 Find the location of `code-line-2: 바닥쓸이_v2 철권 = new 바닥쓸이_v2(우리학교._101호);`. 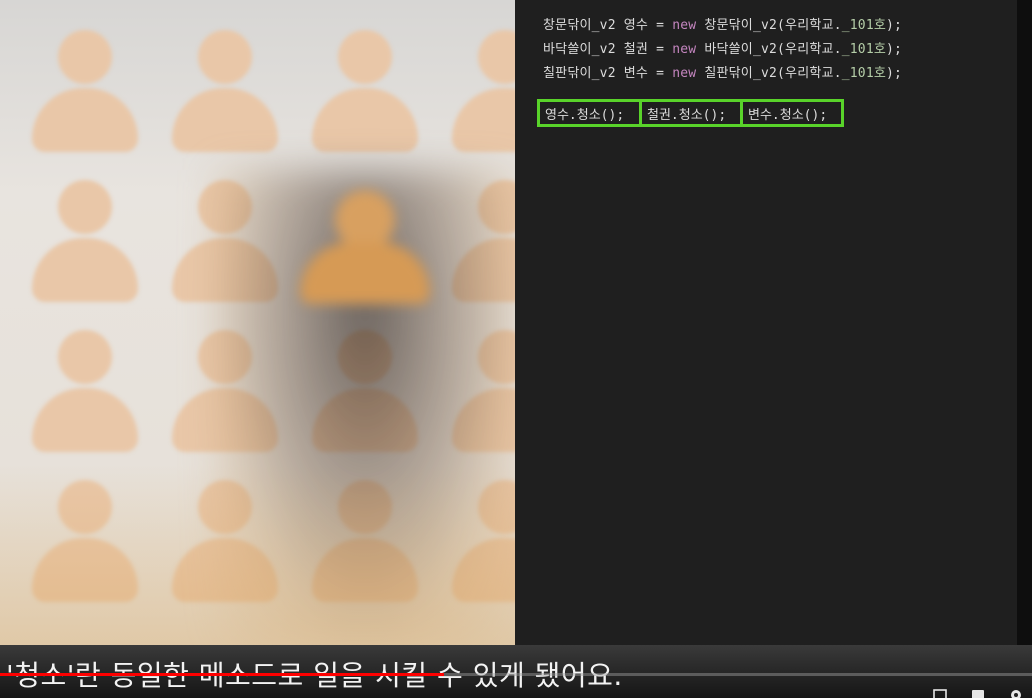

code-line-2: 바닥쓸이_v2 철권 = new 바닥쓸이_v2(우리학교._101호); is located at coordinates (723, 49).